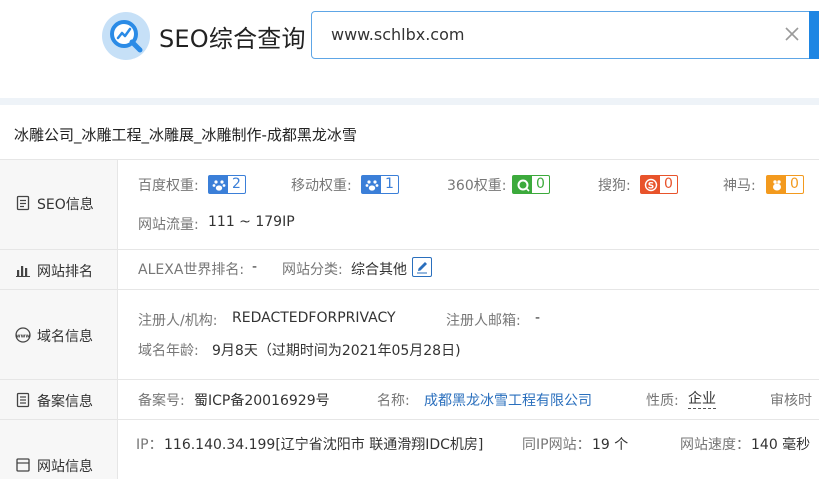 The image size is (819, 479). I want to click on email-label: 注册人邮箱:, so click(483, 321).